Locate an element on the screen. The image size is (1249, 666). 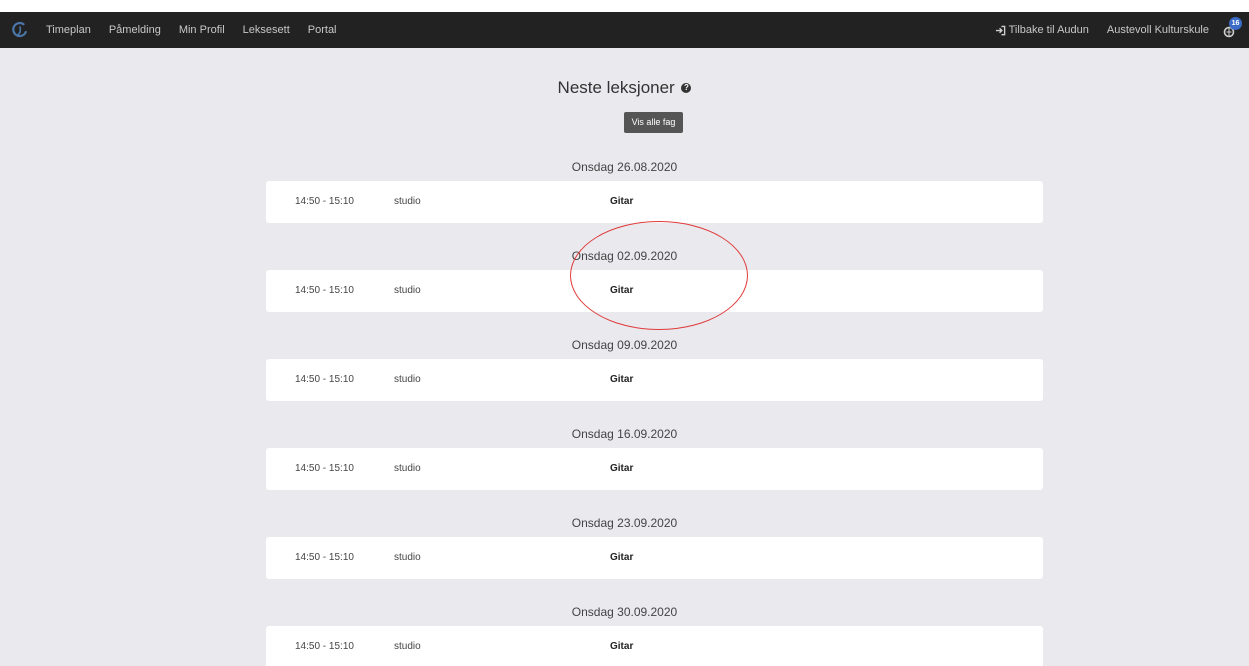
notification-badge: 16 is located at coordinates (1235, 23).